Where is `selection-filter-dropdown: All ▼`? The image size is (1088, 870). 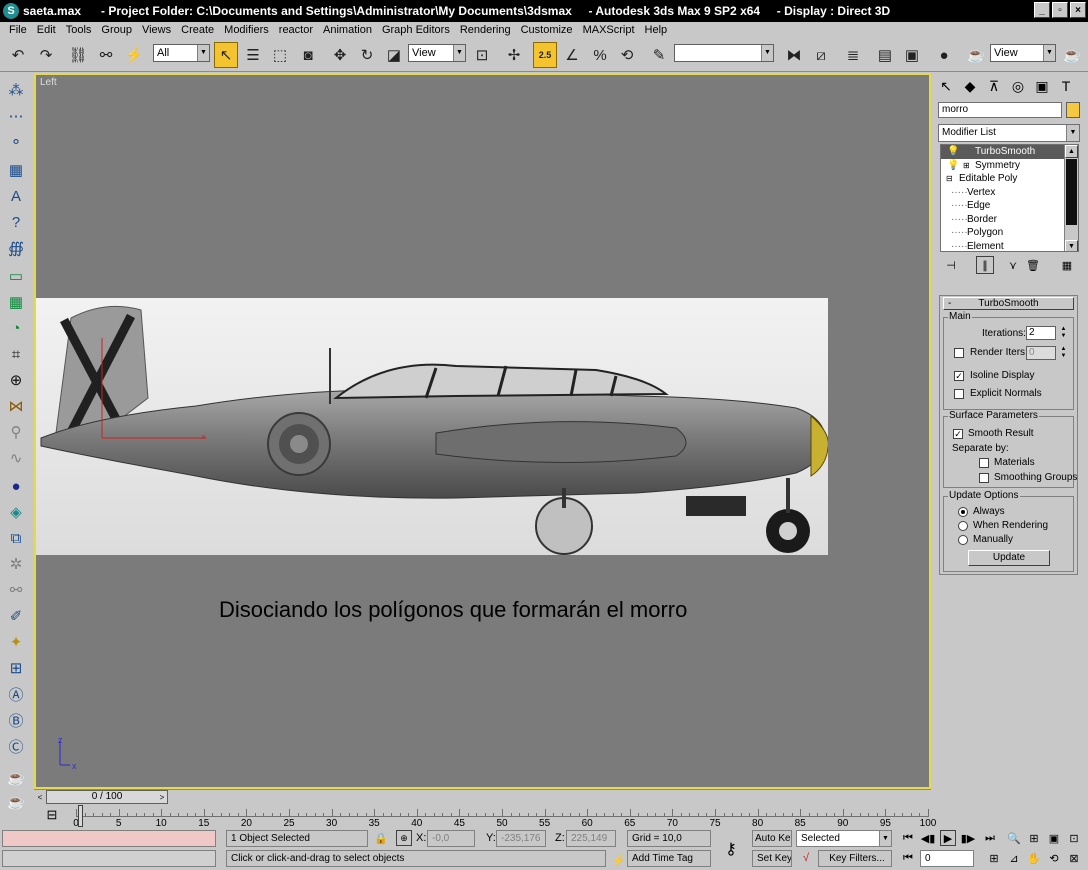 selection-filter-dropdown: All ▼ is located at coordinates (181, 53).